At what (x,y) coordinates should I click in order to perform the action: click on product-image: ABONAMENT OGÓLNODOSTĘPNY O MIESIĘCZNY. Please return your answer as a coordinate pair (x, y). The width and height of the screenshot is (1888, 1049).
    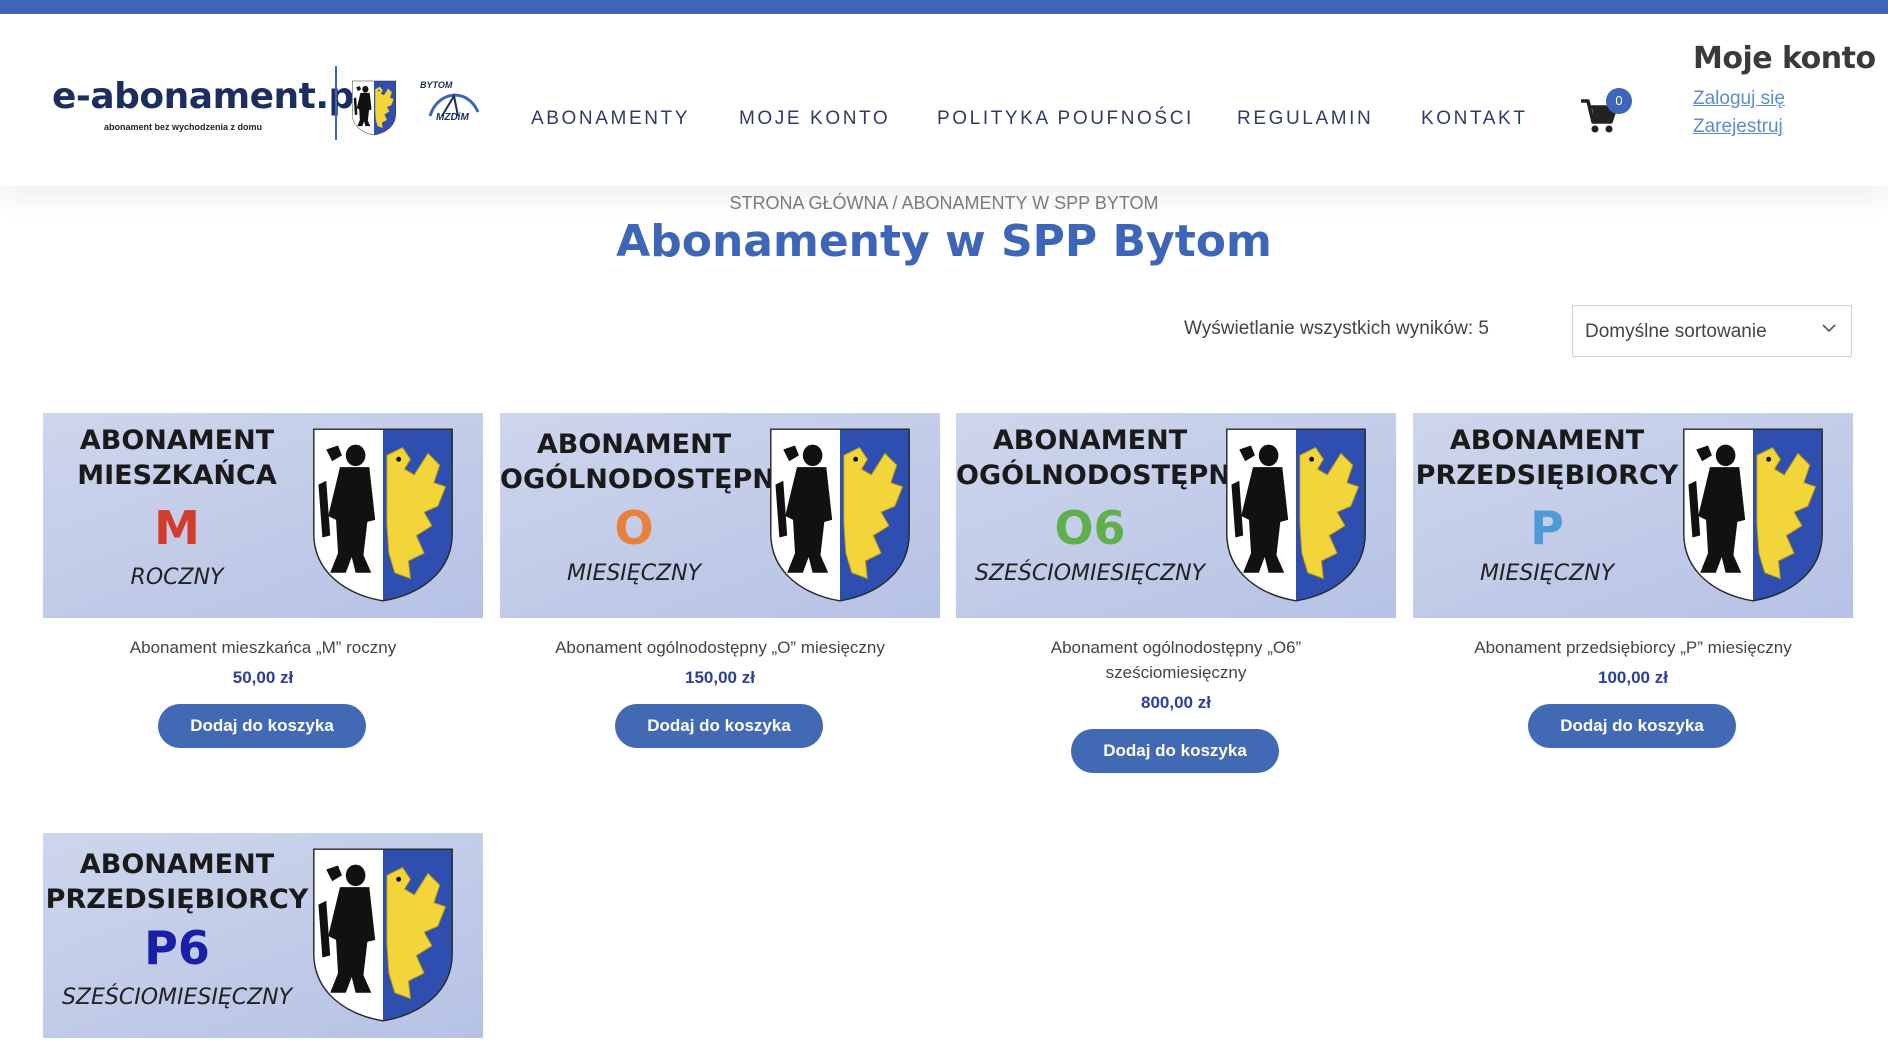
    Looking at the image, I should click on (720, 515).